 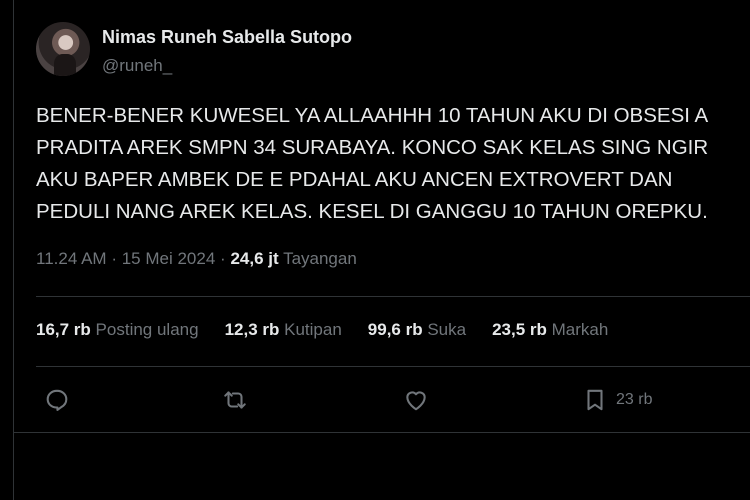 I want to click on bookmarks-count: 23,5 rb, so click(x=519, y=329).